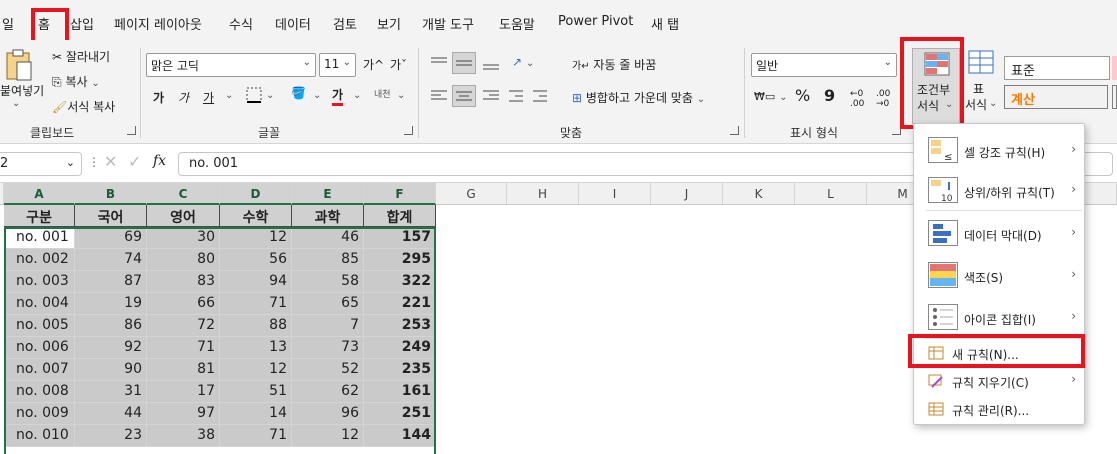 The width and height of the screenshot is (1117, 454). Describe the element at coordinates (231, 65) in the screenshot. I see `font-name-combo: 맑은 고딕 ⌄` at that location.